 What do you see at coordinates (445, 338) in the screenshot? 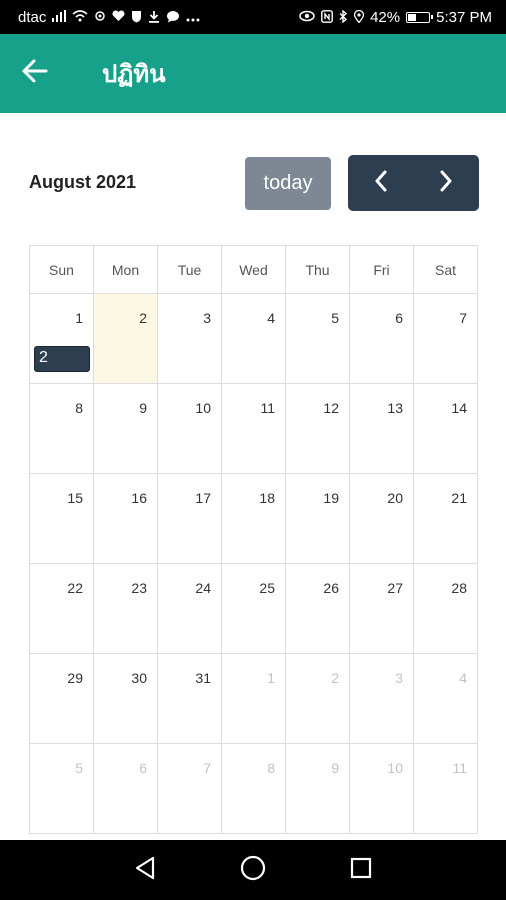
I see `day-cell: 7` at bounding box center [445, 338].